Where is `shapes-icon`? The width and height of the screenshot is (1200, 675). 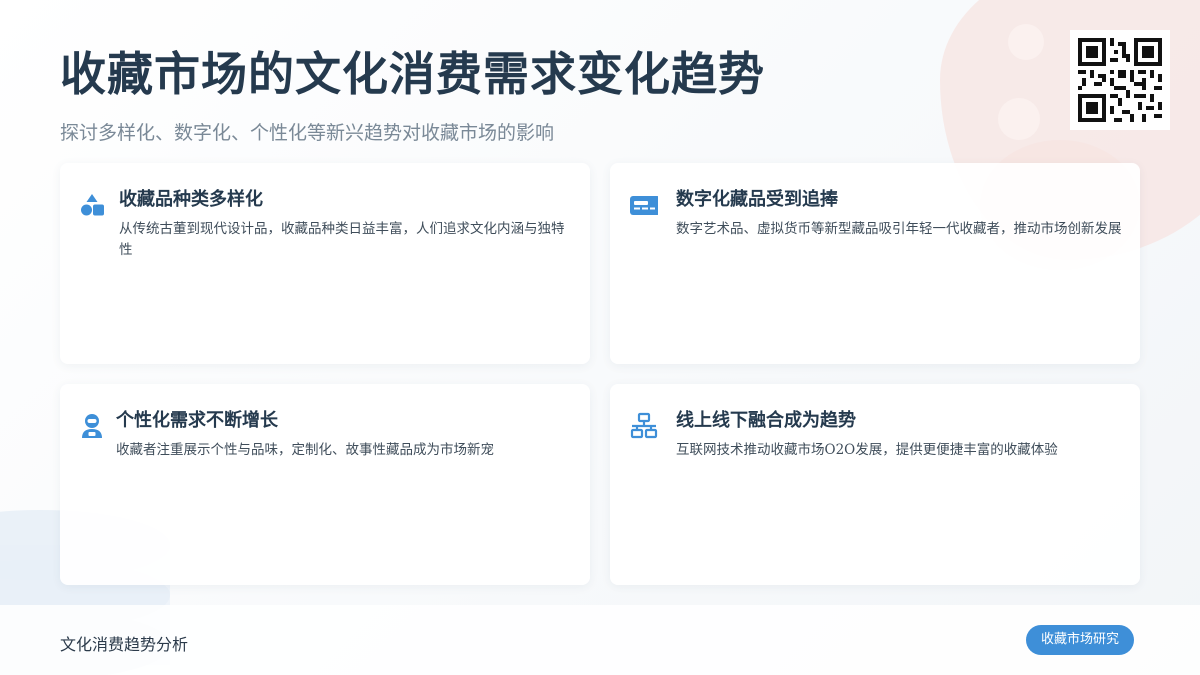 shapes-icon is located at coordinates (92, 205).